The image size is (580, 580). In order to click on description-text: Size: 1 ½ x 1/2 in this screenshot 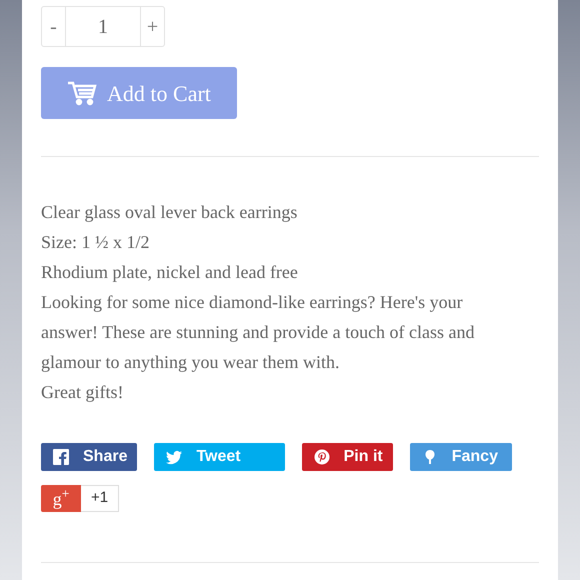, I will do `click(95, 242)`.